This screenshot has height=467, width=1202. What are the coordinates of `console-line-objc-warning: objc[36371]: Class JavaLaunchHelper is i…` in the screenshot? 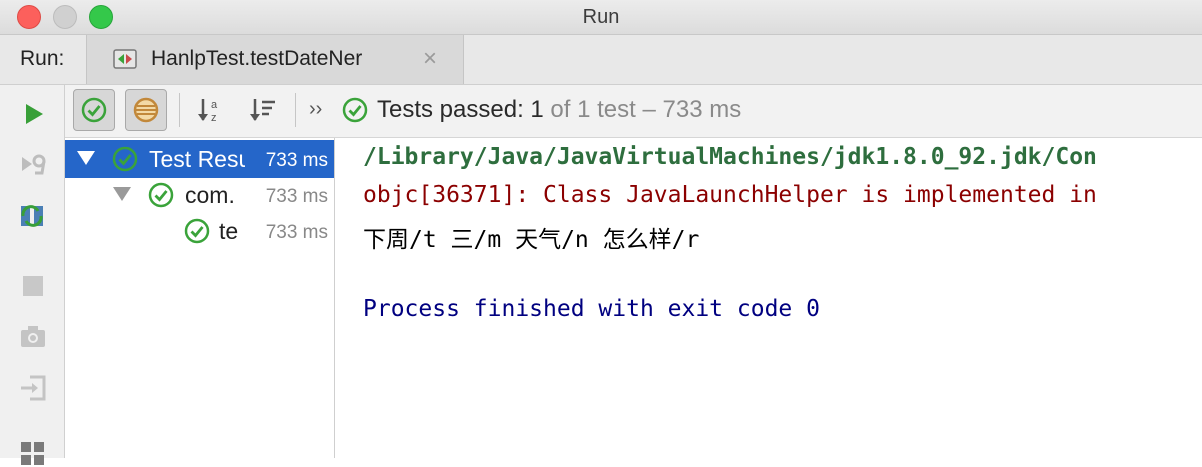 It's located at (730, 195).